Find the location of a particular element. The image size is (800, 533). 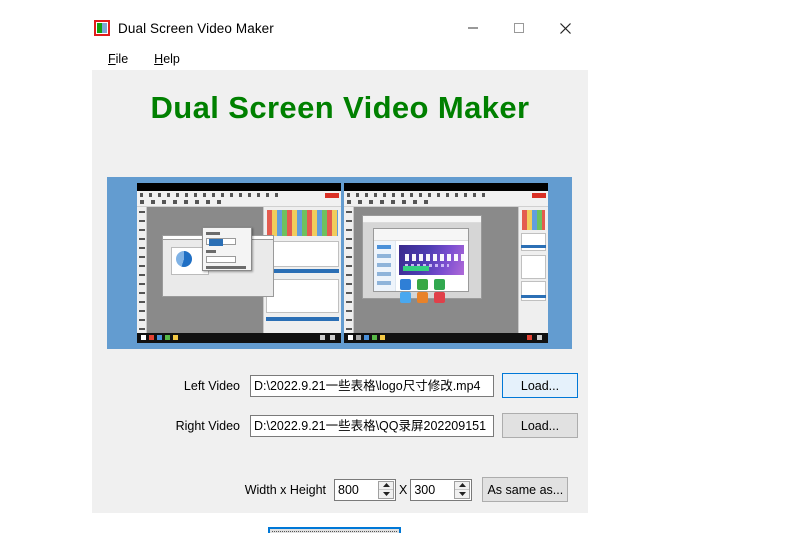

height-value: 300 is located at coordinates (425, 489).